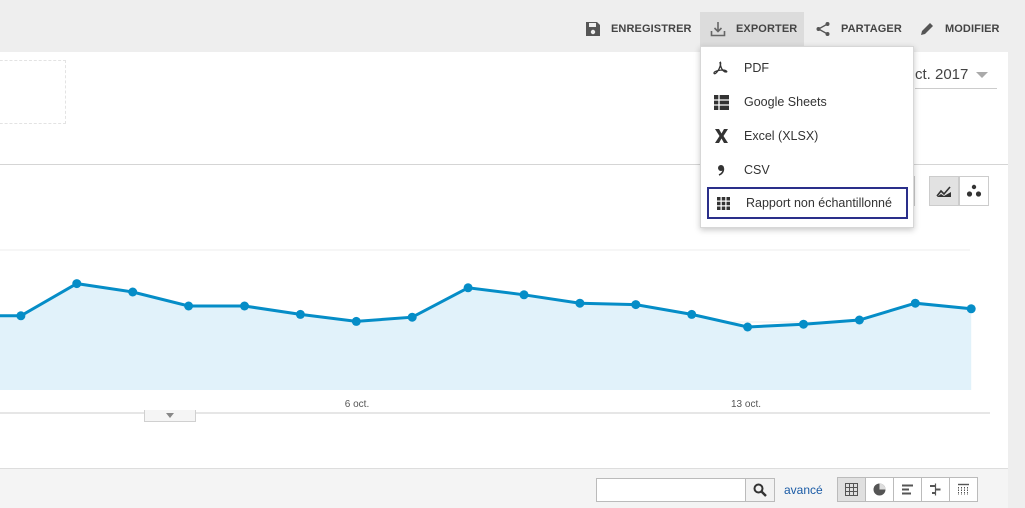 The height and width of the screenshot is (508, 1025). Describe the element at coordinates (781, 136) in the screenshot. I see `export-excel-label: Excel (XLSX)` at that location.